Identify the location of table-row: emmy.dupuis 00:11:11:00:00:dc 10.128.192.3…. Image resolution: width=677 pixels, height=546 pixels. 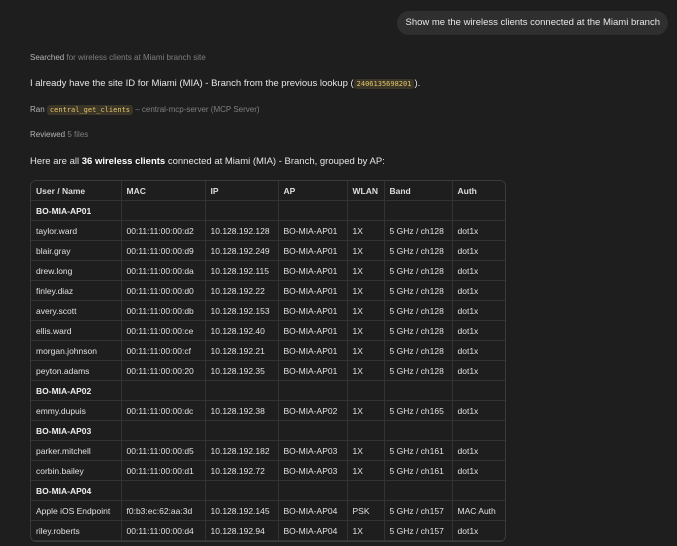
(268, 410).